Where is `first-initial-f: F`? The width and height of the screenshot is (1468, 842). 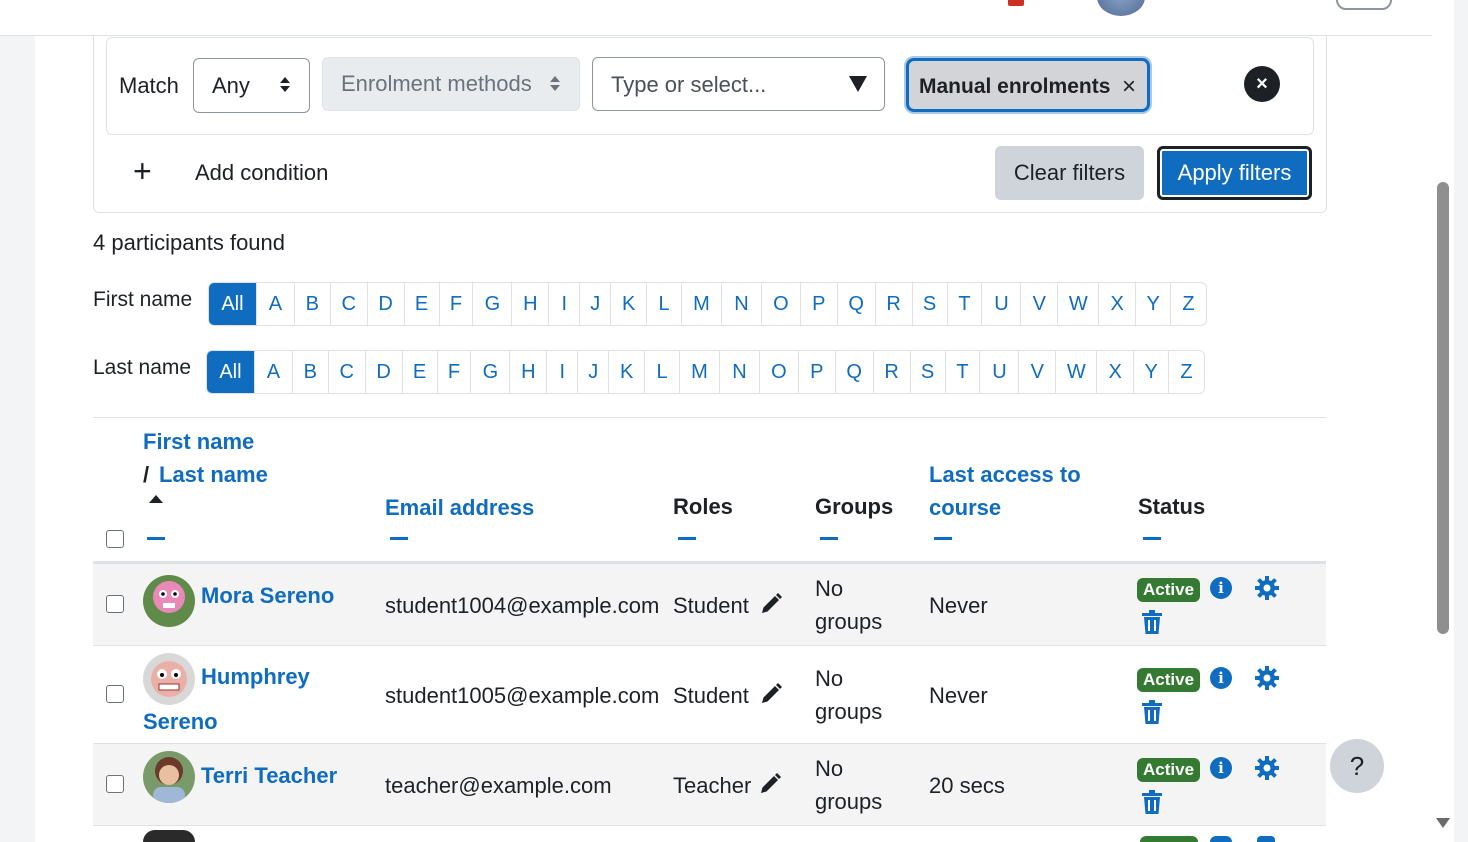
first-initial-f: F is located at coordinates (455, 304).